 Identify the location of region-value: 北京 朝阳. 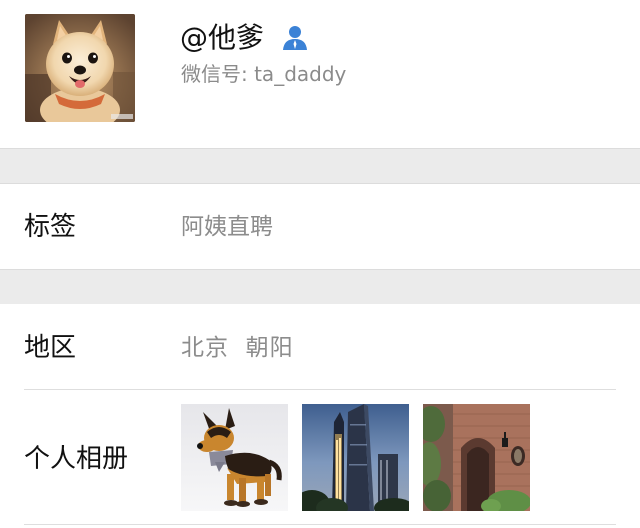
(237, 348).